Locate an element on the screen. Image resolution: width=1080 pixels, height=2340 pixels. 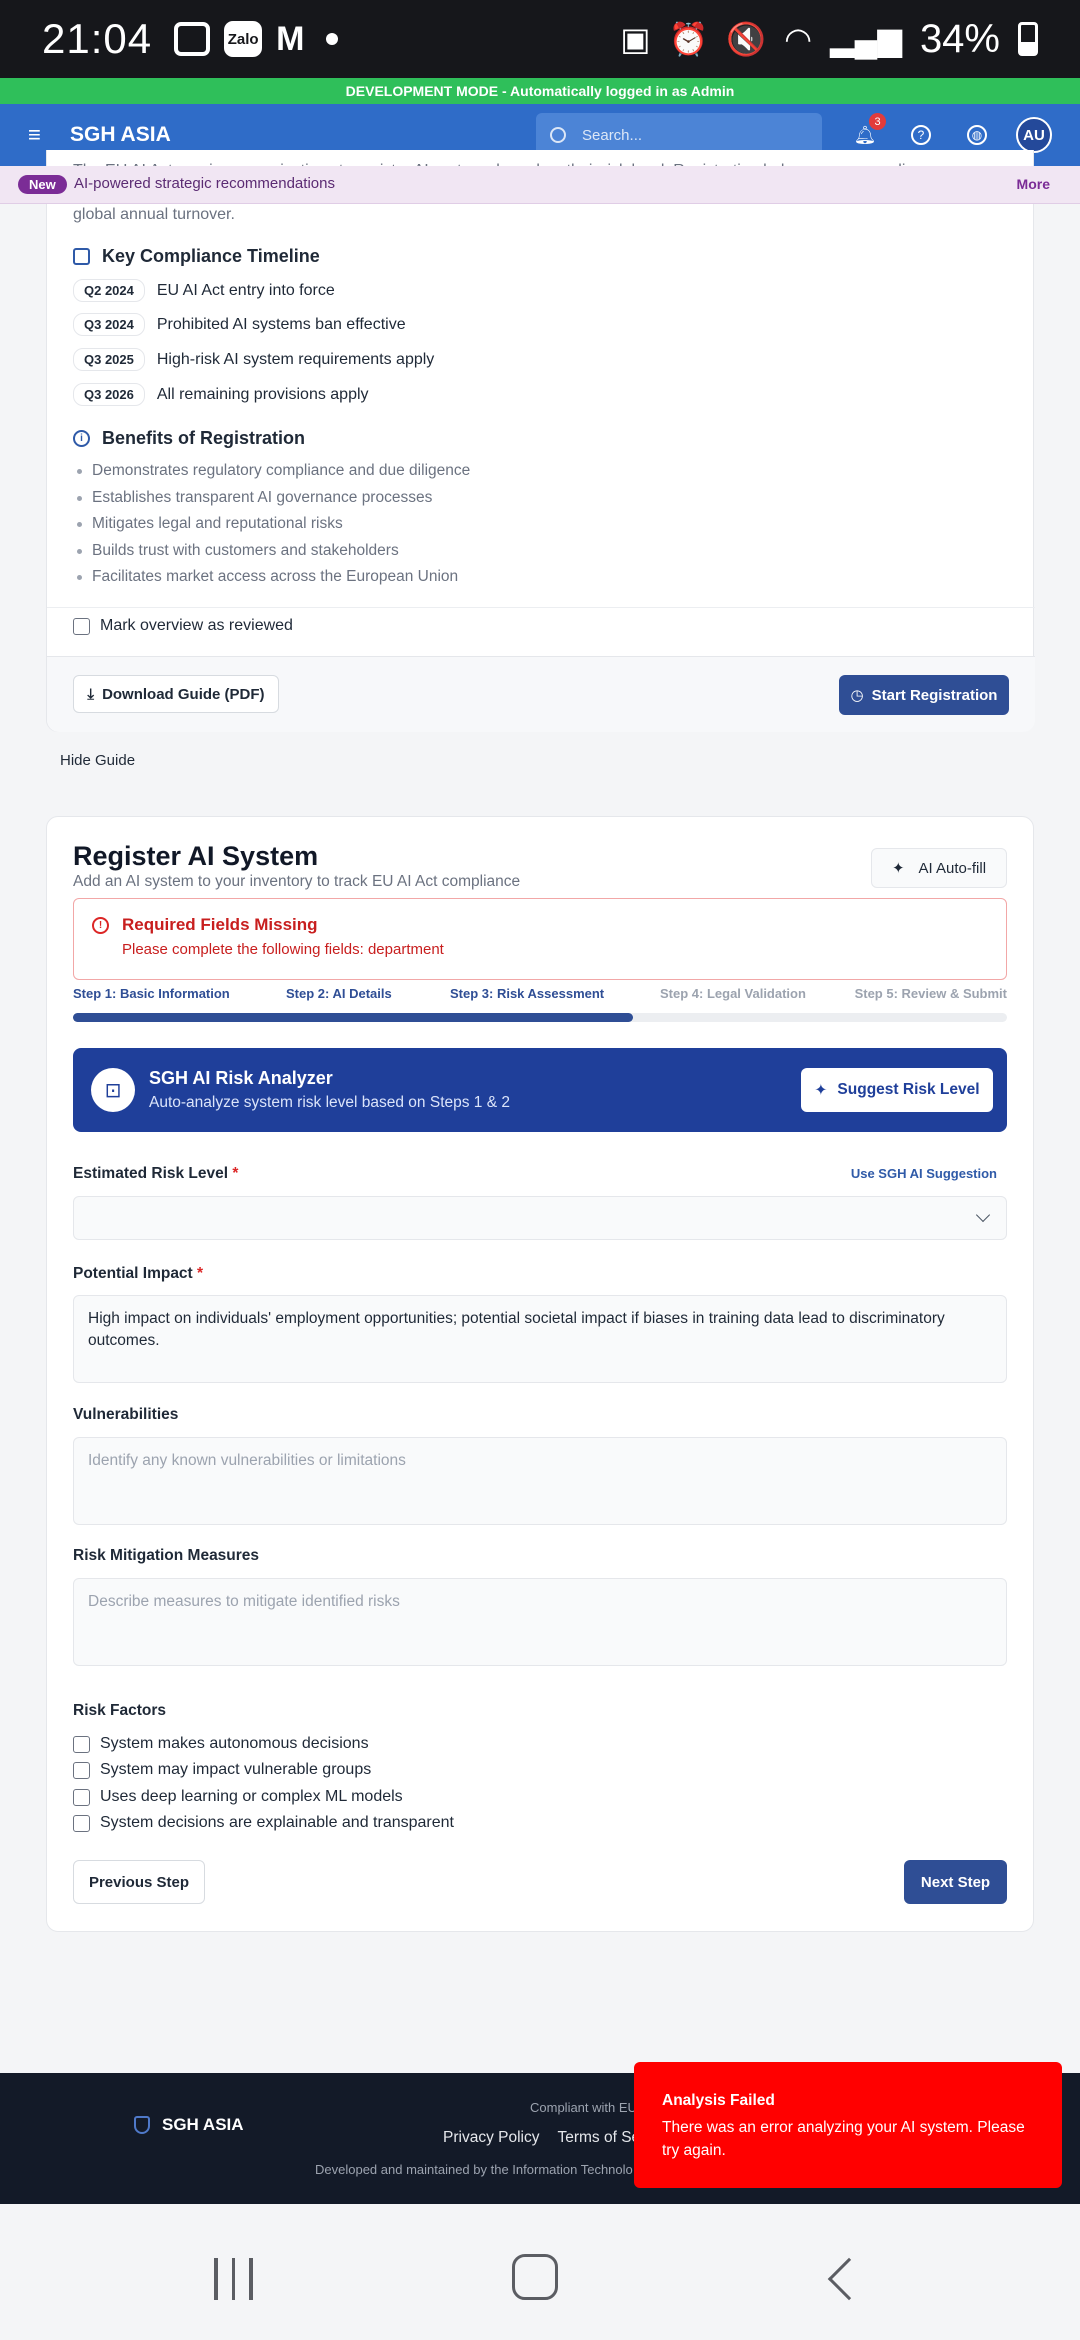
benefit-item: Mitigates legal and reputational risks is located at coordinates (208, 524).